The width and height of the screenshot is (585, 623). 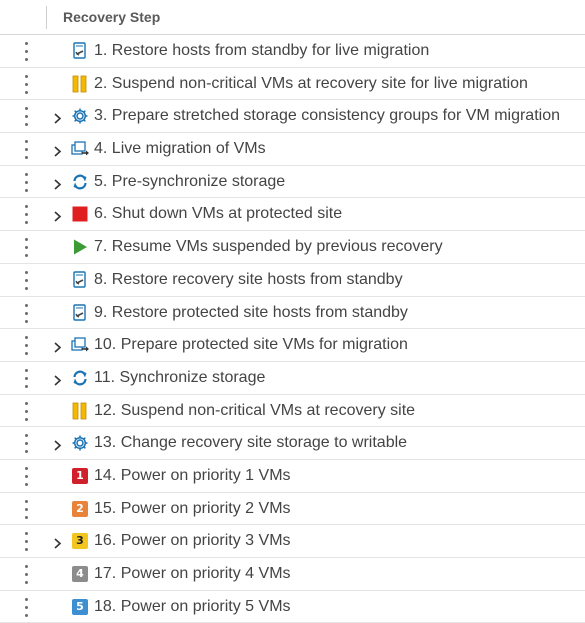 What do you see at coordinates (180, 377) in the screenshot?
I see `step-label: 11. Synchronize storage` at bounding box center [180, 377].